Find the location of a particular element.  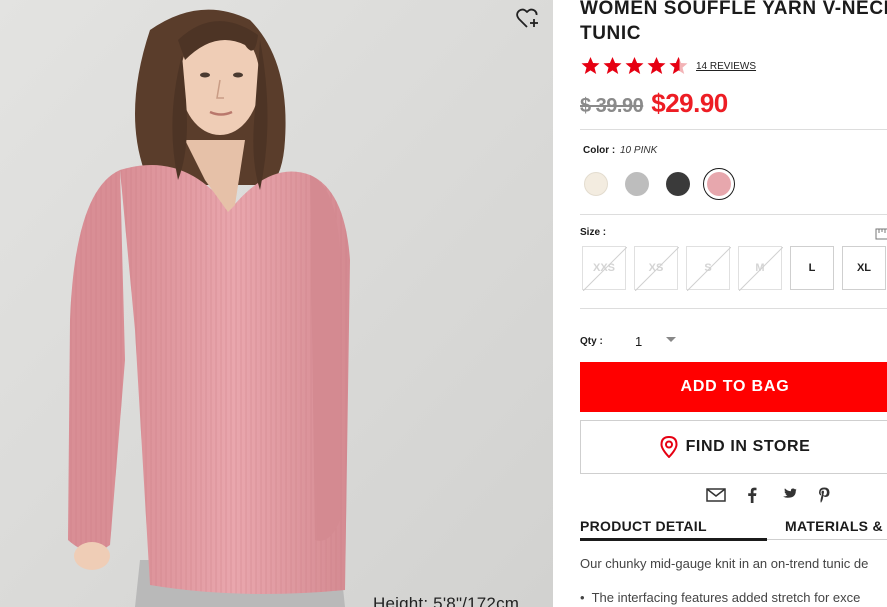

mail-icon is located at coordinates (716, 495).